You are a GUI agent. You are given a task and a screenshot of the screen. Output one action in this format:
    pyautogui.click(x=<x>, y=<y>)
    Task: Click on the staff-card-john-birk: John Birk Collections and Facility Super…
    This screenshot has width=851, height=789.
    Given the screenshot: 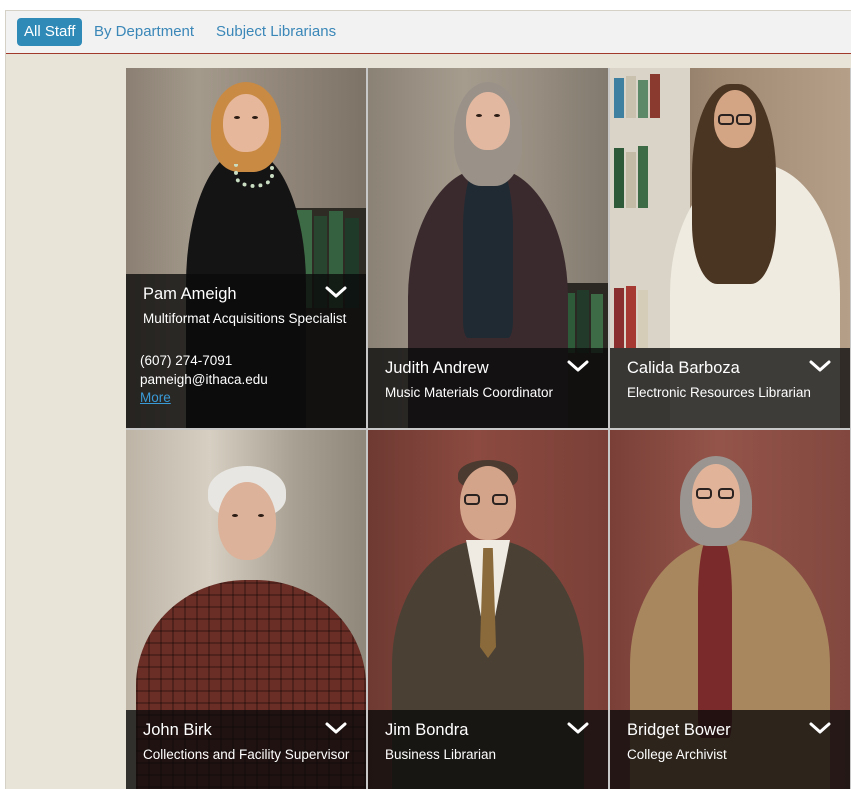 What is the action you would take?
    pyautogui.click(x=246, y=609)
    